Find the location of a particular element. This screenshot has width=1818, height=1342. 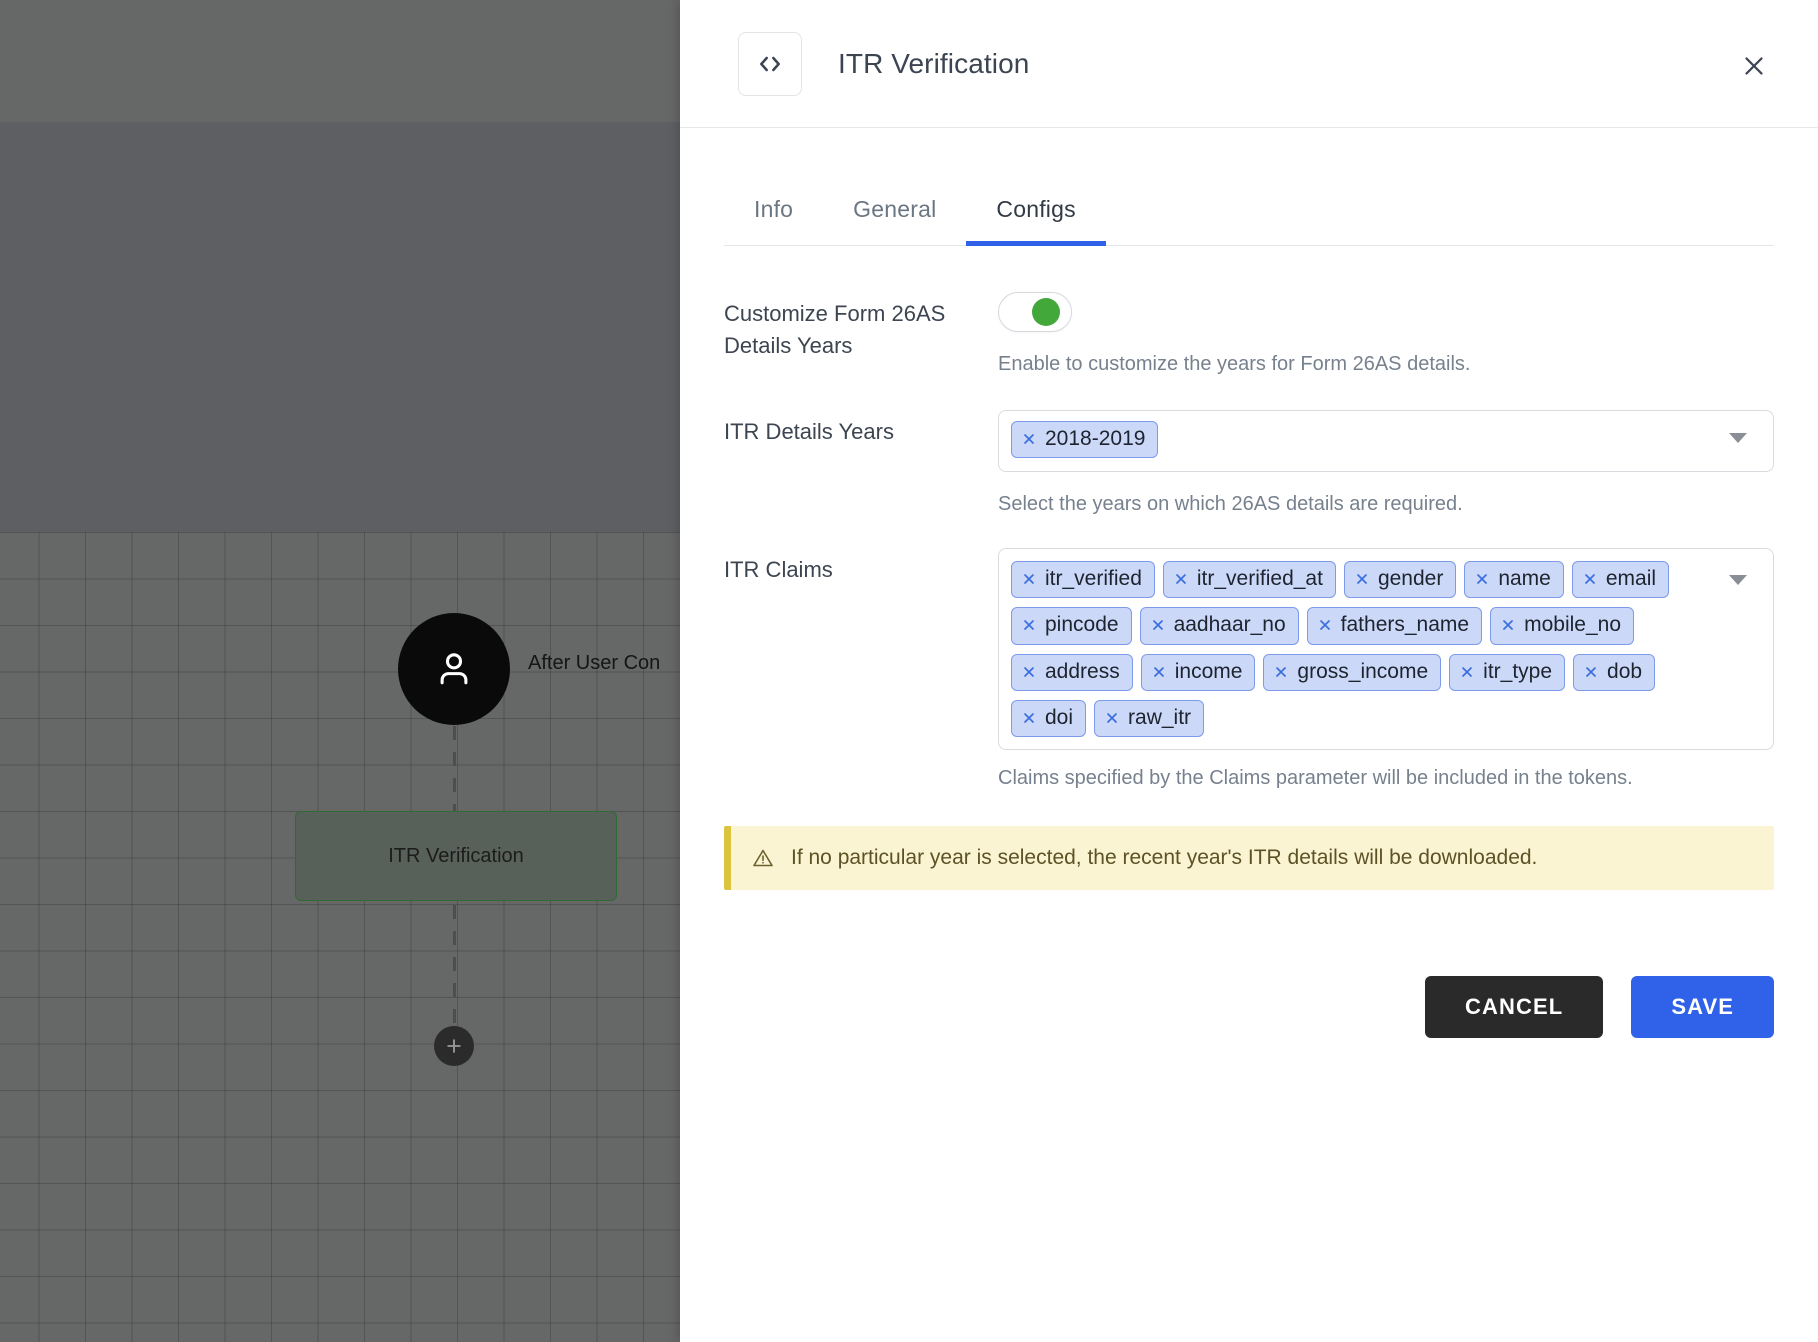

drawer-actions: CANCEL SAVE is located at coordinates (1249, 1007).